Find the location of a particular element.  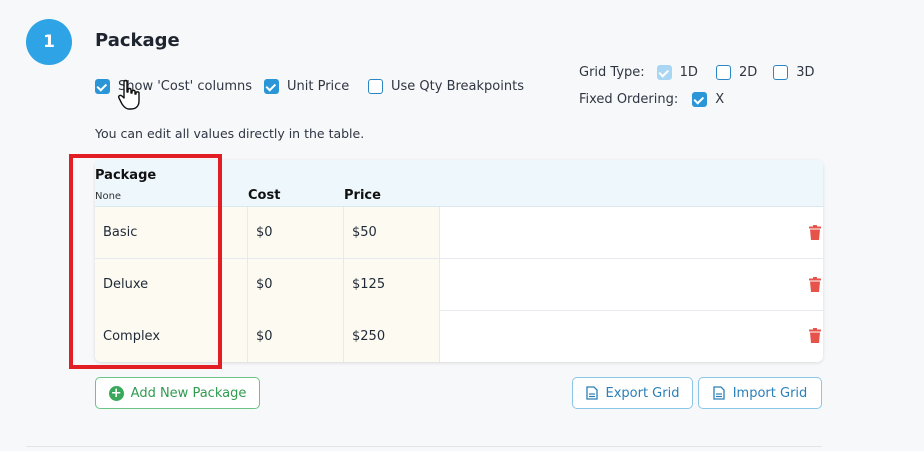

unit-price-option: Unit Price is located at coordinates (306, 86).